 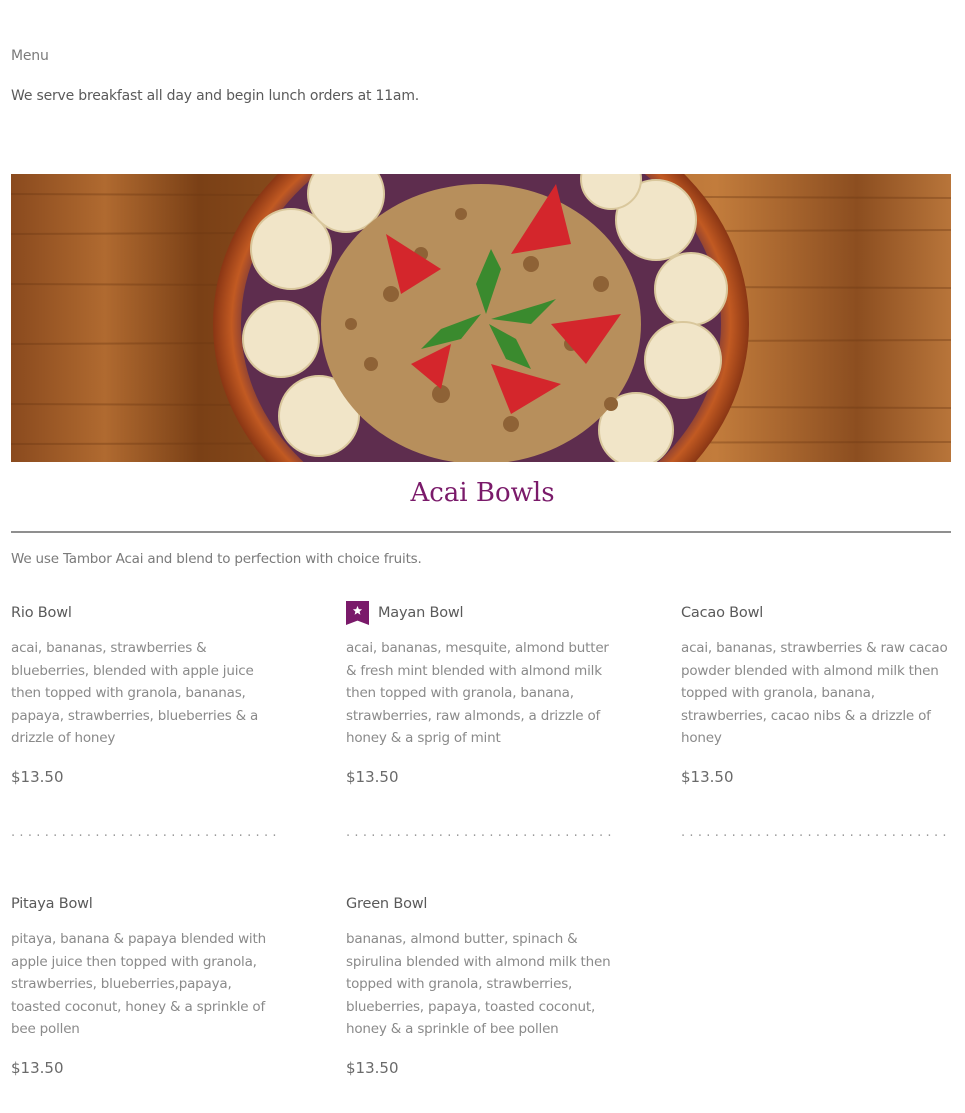 What do you see at coordinates (421, 613) in the screenshot?
I see `item-name: Mayan Bowl` at bounding box center [421, 613].